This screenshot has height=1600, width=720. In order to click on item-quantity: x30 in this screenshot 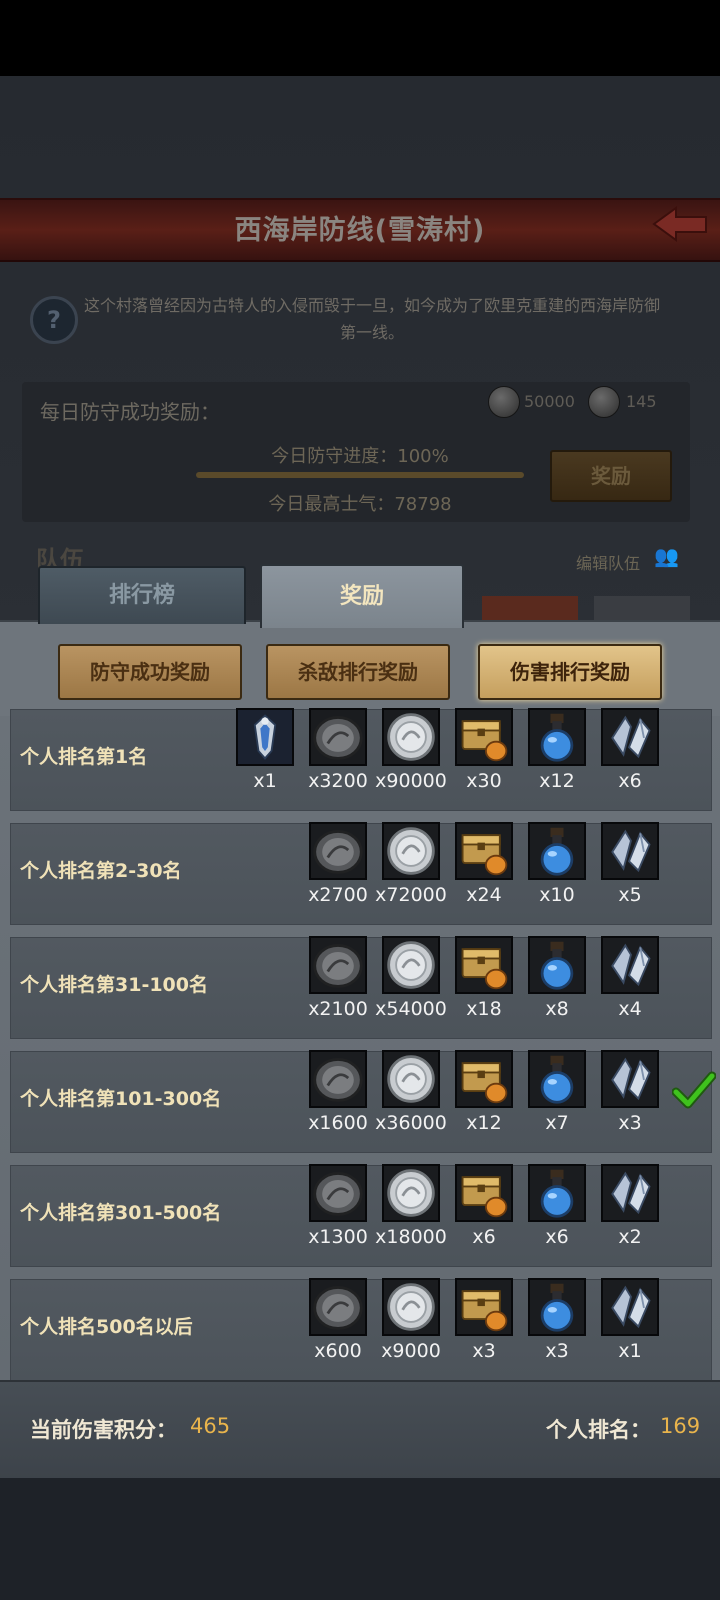, I will do `click(484, 781)`.